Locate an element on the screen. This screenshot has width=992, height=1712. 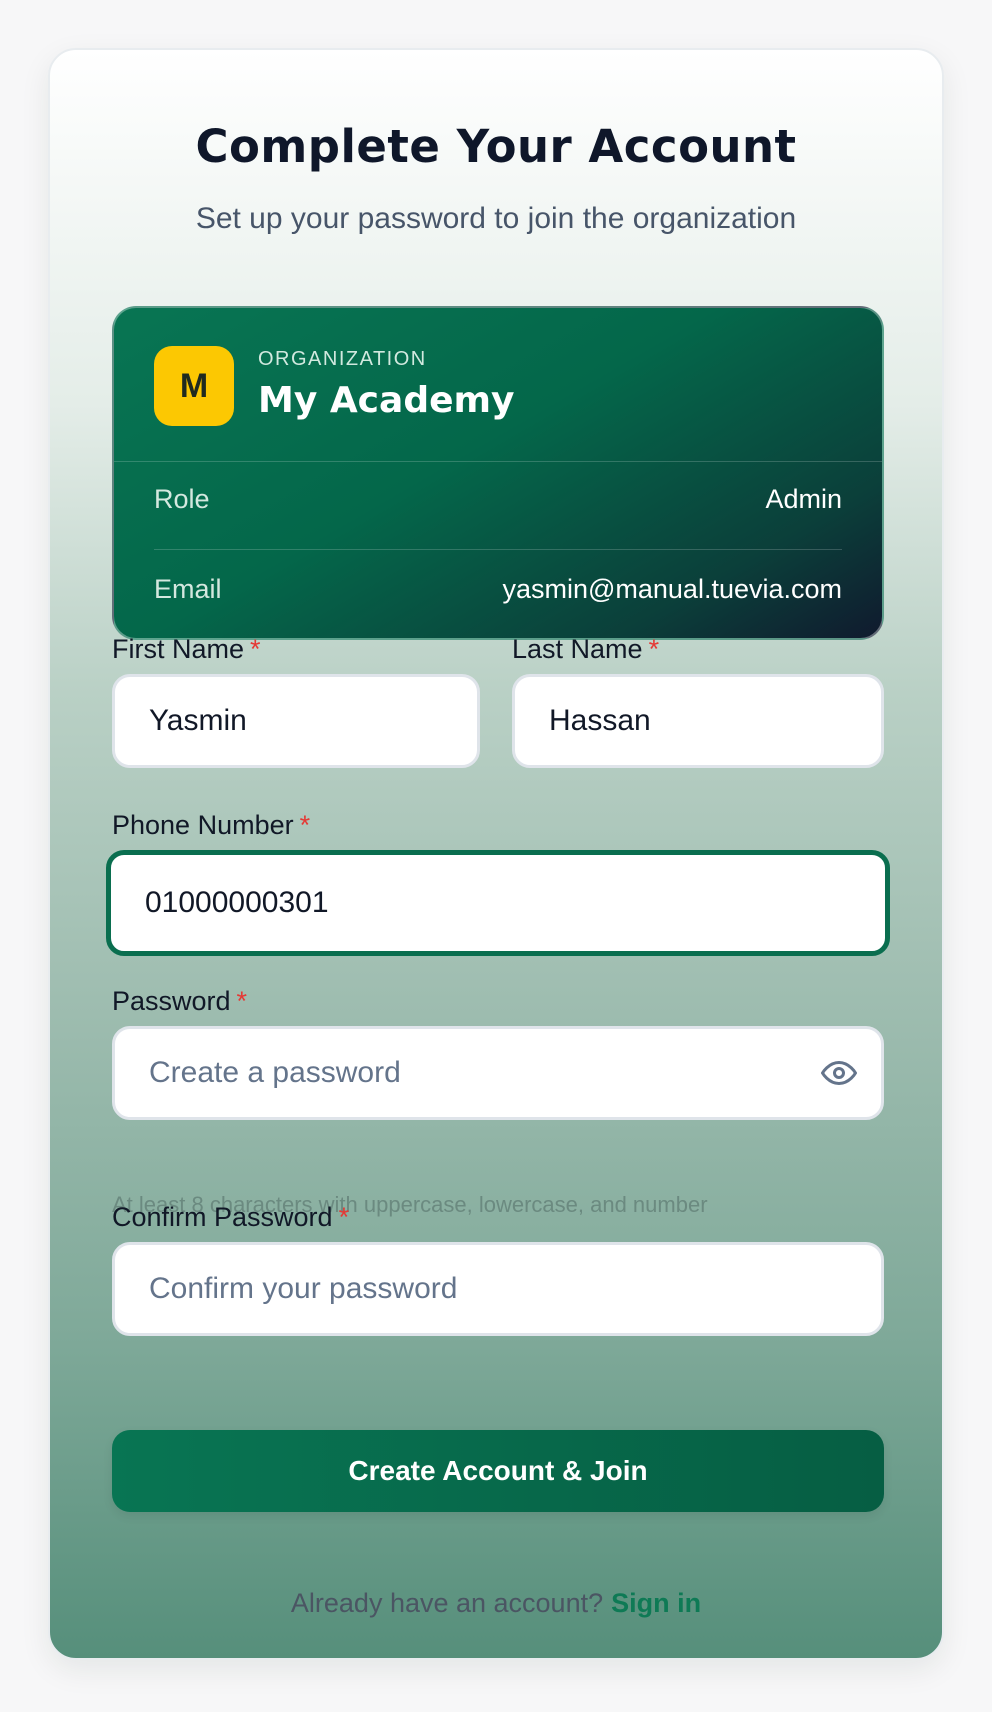
password-label-text: Password is located at coordinates (171, 1001).